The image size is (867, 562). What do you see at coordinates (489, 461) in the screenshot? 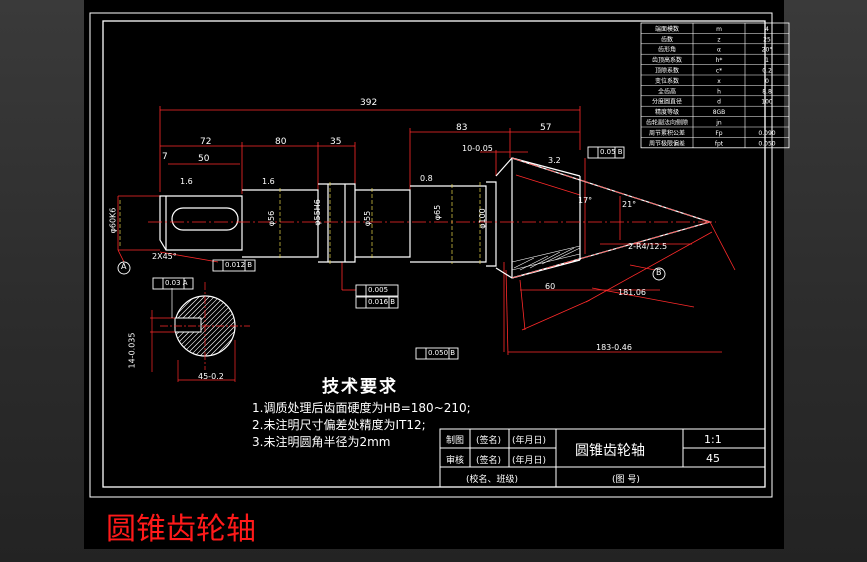
I see `tb-sign2: (签名)` at bounding box center [489, 461].